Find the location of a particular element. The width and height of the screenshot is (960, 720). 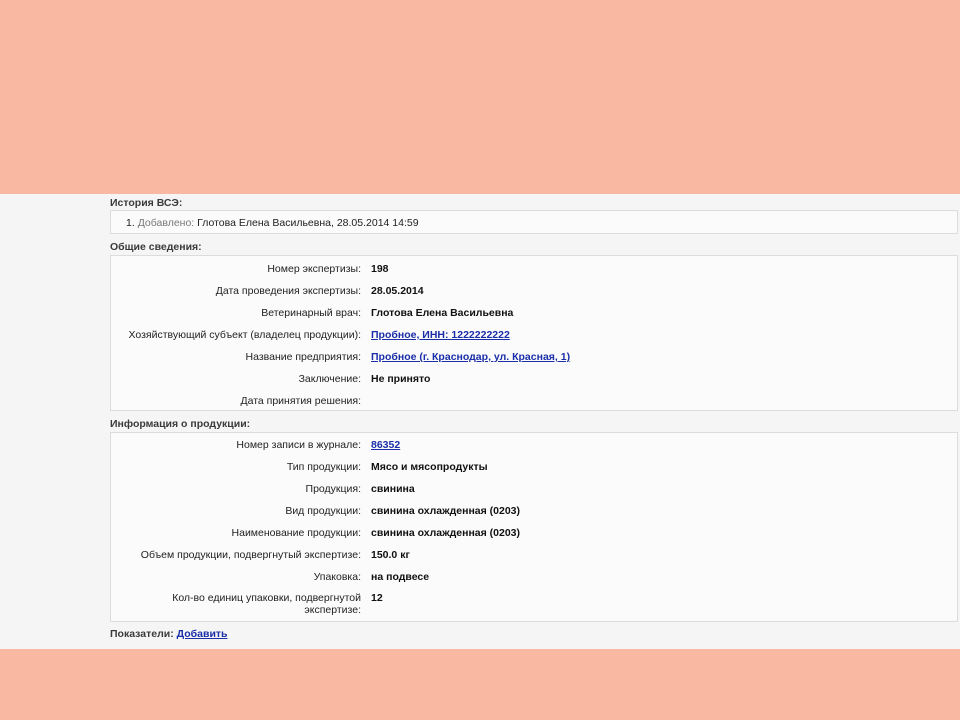

journal-record-link: 86352 is located at coordinates (385, 445).